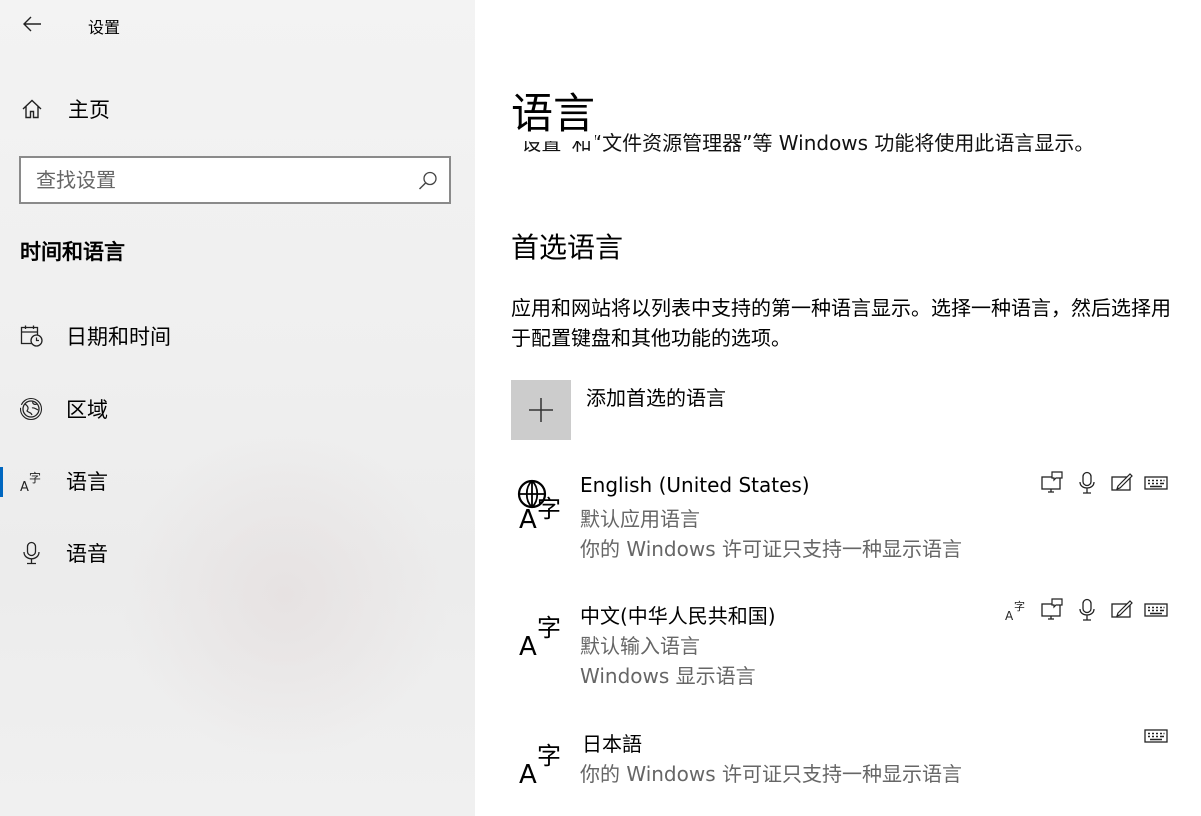 The width and height of the screenshot is (1201, 816). I want to click on back-arrow-icon, so click(32, 24).